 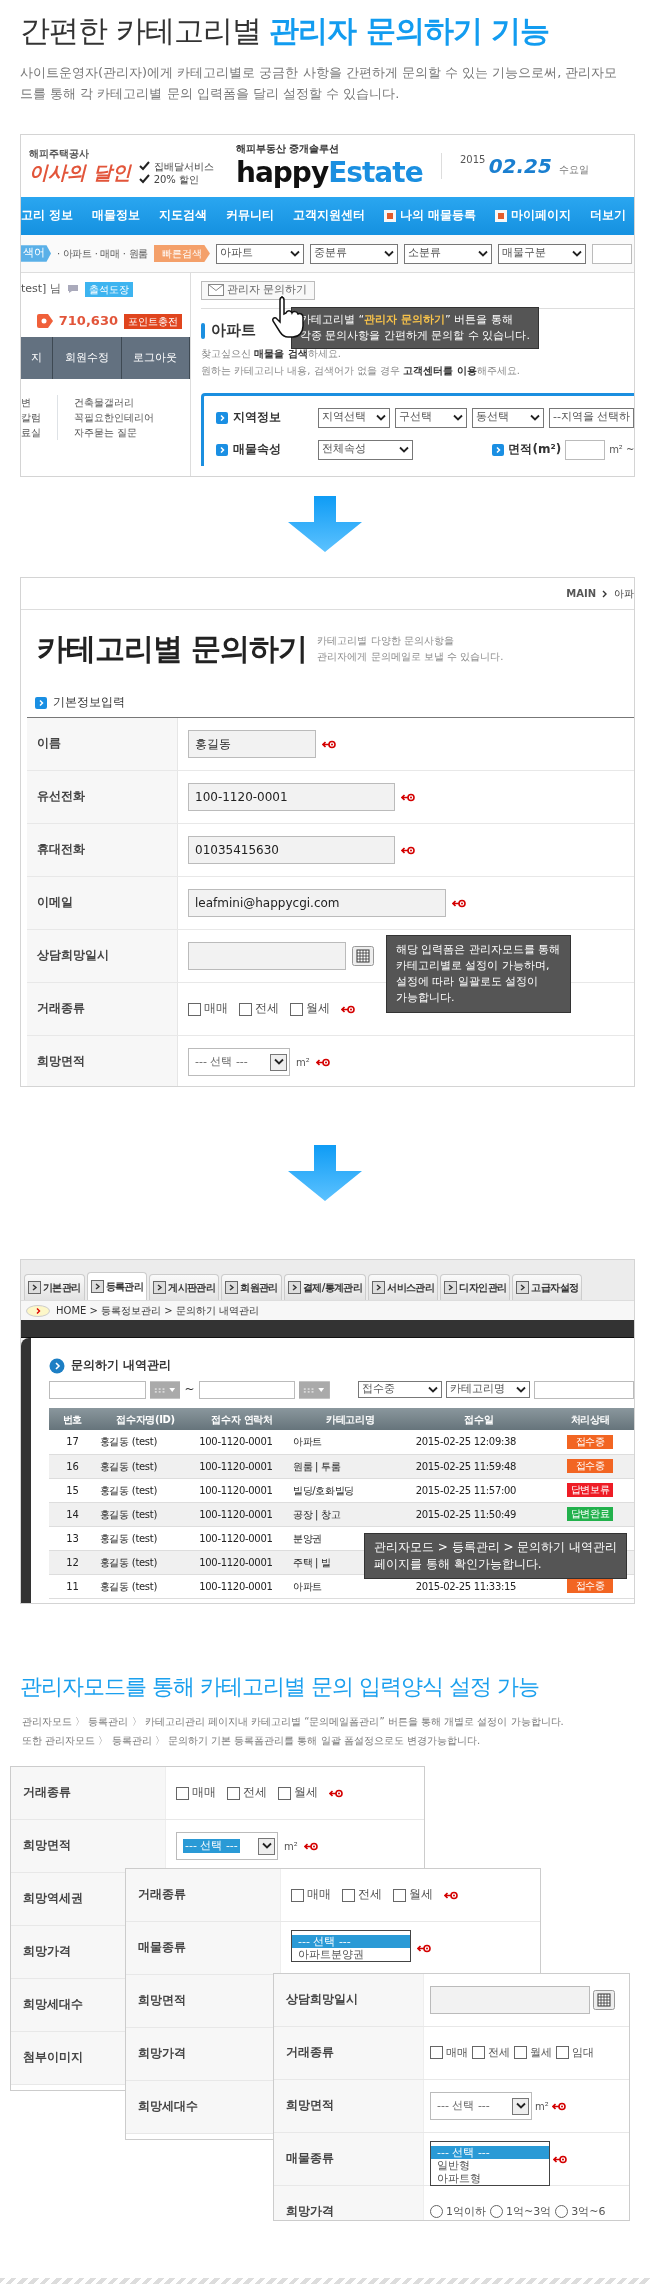 What do you see at coordinates (535, 449) in the screenshot?
I see `field-label: 면적(m²)` at bounding box center [535, 449].